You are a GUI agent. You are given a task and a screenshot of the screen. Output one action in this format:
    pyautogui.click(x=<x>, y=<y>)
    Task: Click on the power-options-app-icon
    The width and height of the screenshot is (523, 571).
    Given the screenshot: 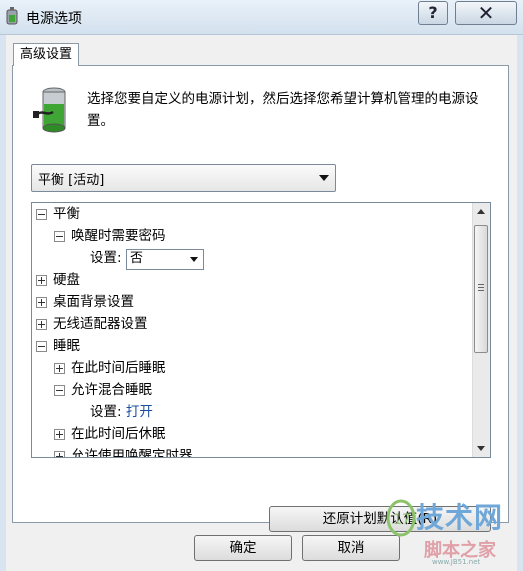 What is the action you would take?
    pyautogui.click(x=12, y=16)
    